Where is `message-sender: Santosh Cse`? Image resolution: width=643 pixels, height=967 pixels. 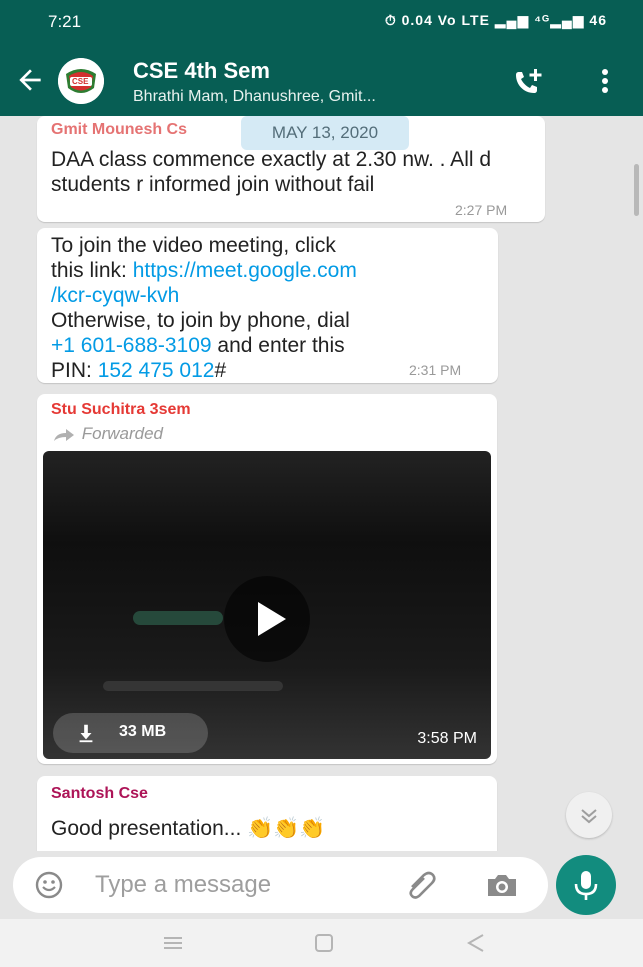 message-sender: Santosh Cse is located at coordinates (99, 794).